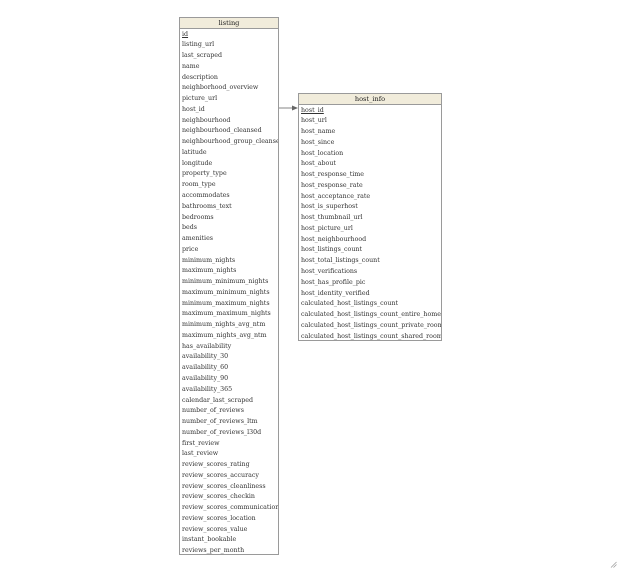  Describe the element at coordinates (288, 108) in the screenshot. I see `relationship-layer` at that location.